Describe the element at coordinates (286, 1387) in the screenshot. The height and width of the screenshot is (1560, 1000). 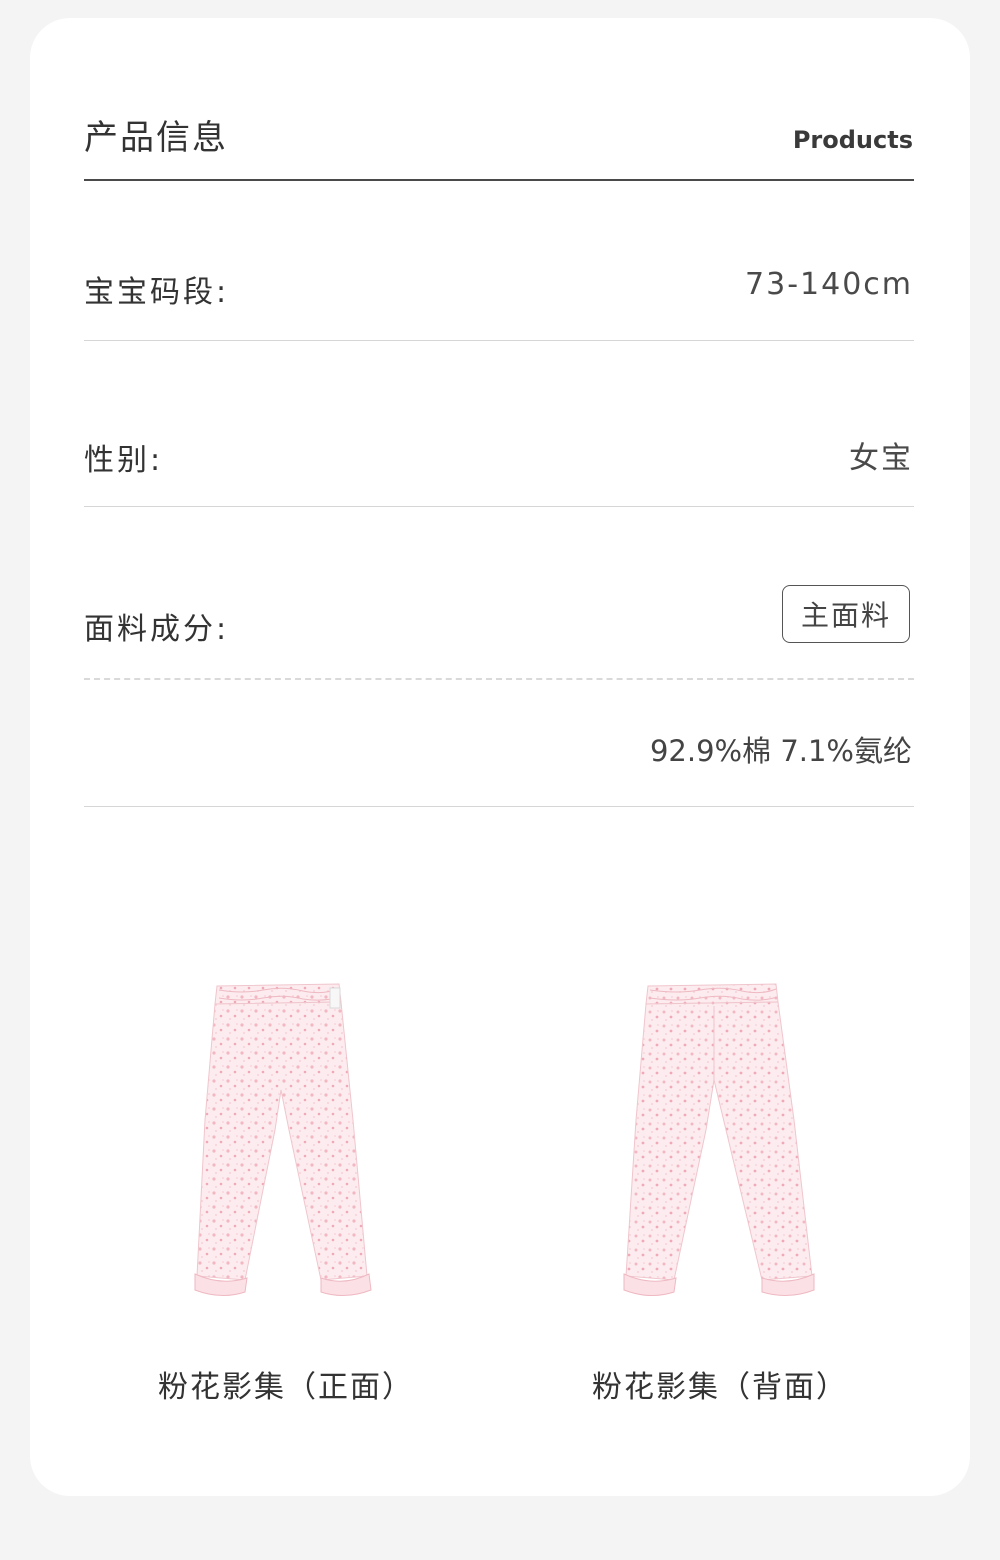
I see `product-caption-front: 粉花影集（正面）` at that location.